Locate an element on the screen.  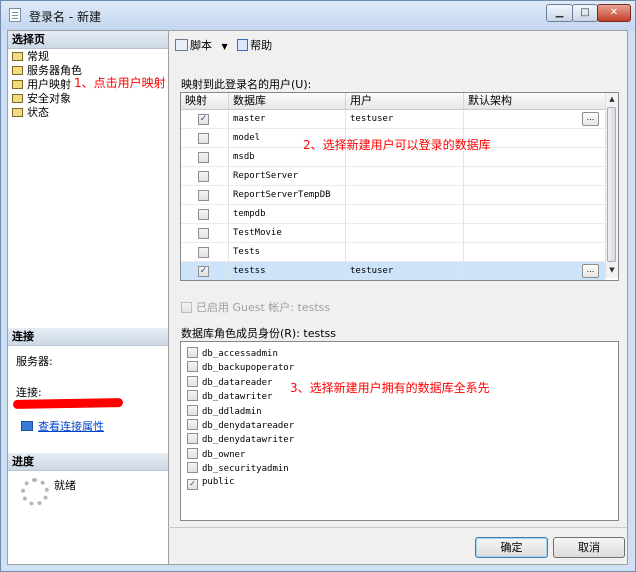
grid-header: 映射 数据库 用户 默认架构 is located at coordinates (393, 101).